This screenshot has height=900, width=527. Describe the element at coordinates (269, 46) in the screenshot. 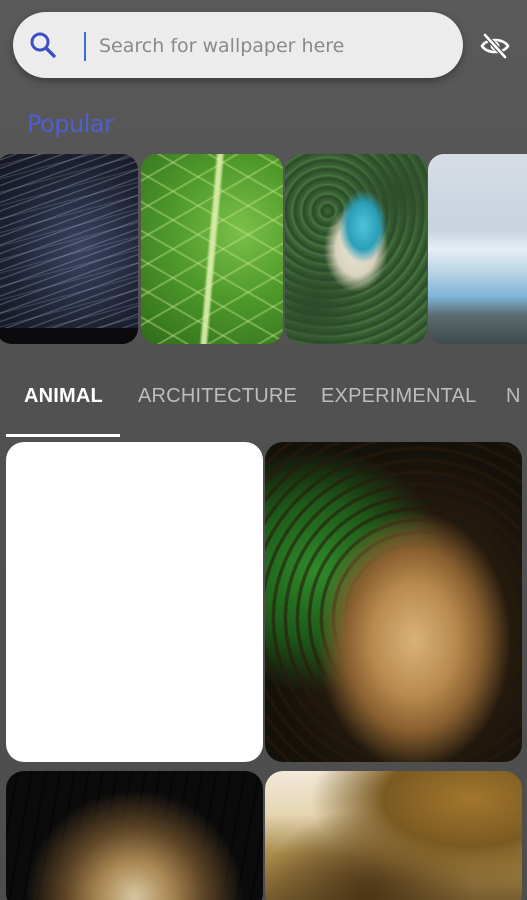

I see `search-input` at that location.